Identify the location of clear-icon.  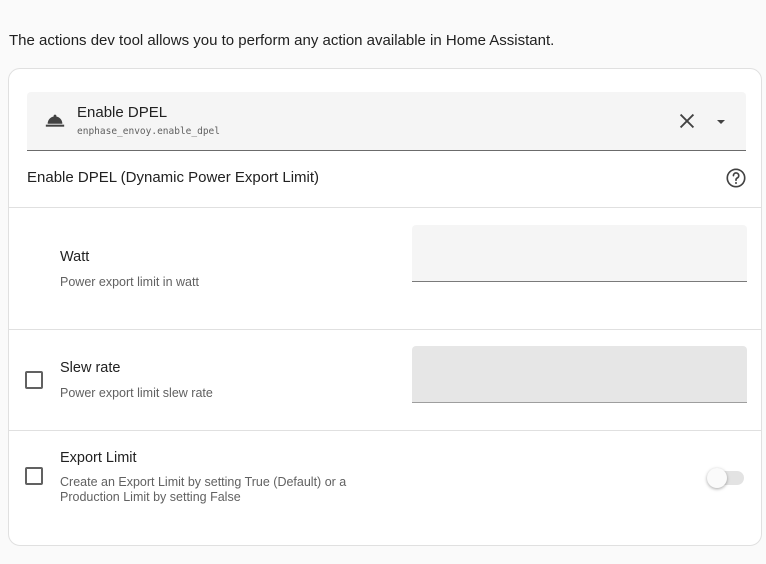
(687, 121).